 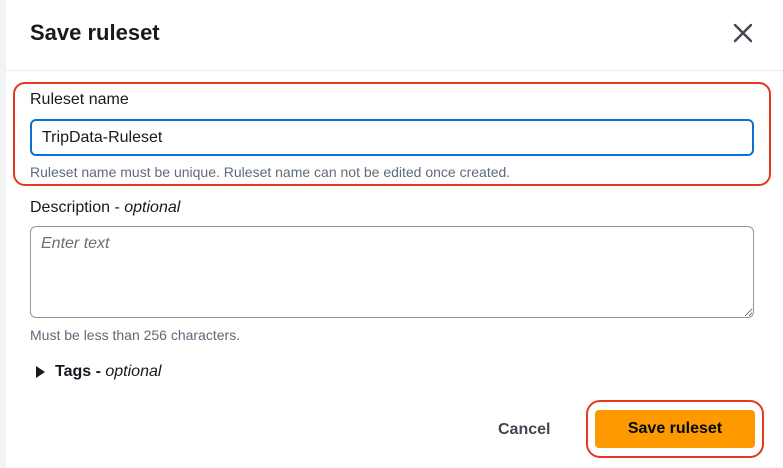 I want to click on close-button, so click(x=743, y=33).